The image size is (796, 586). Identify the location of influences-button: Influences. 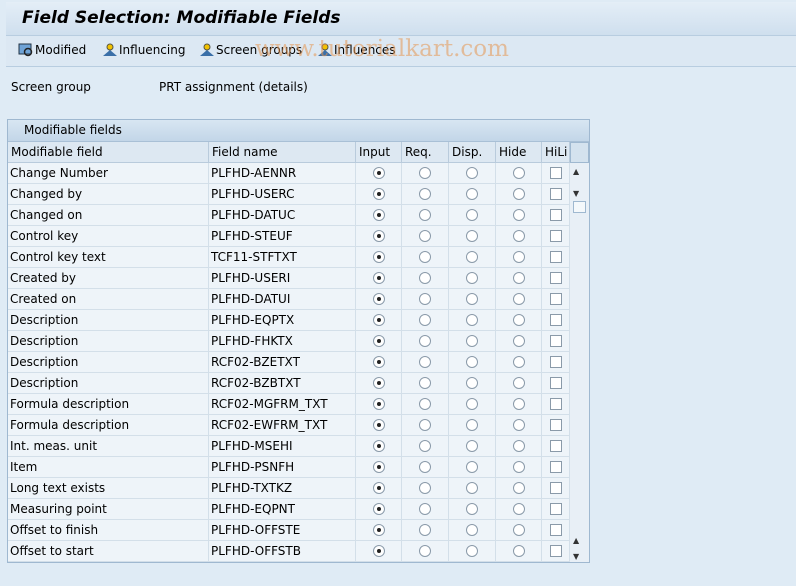
(356, 50).